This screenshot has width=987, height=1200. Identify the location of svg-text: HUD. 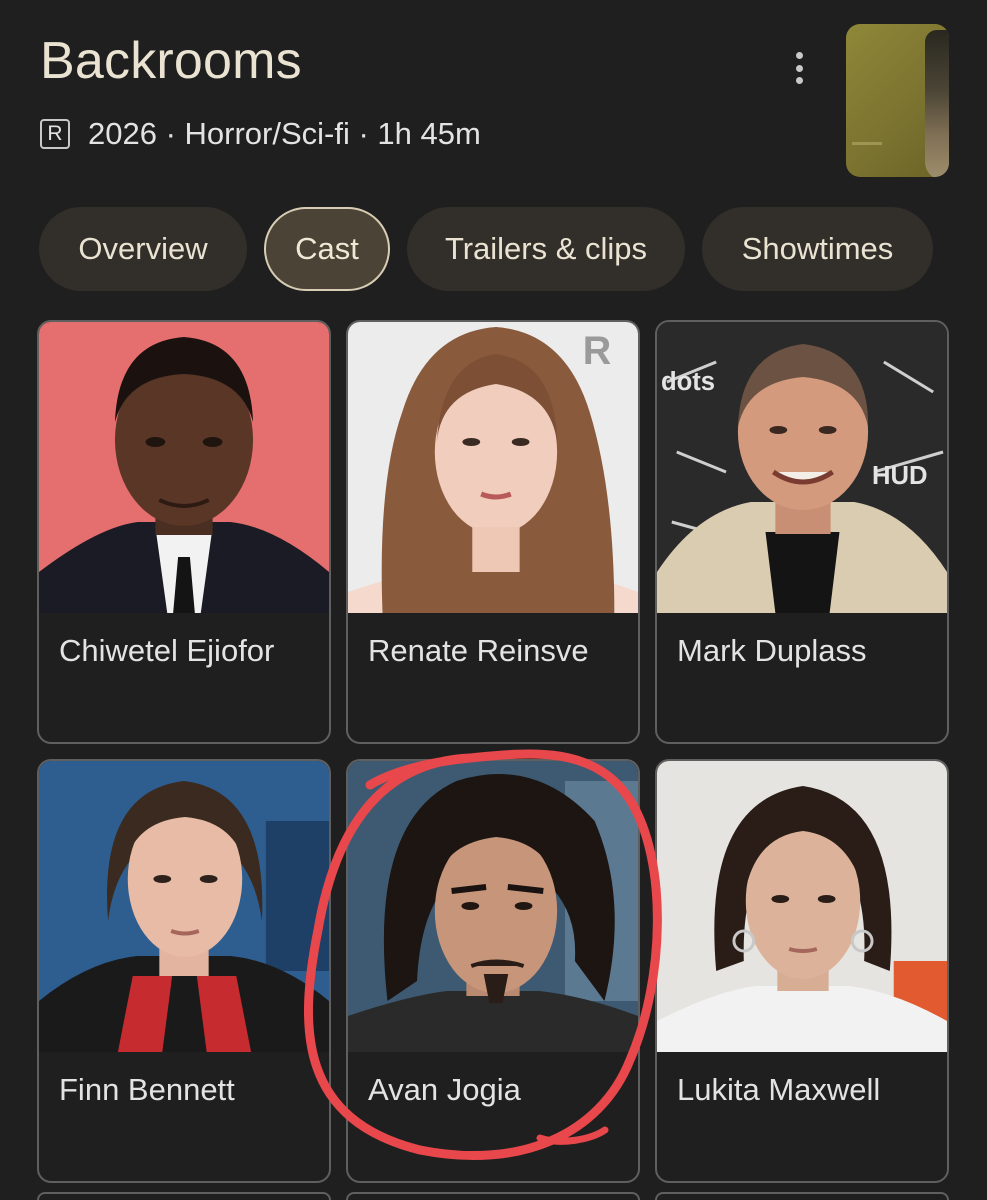
(900, 476).